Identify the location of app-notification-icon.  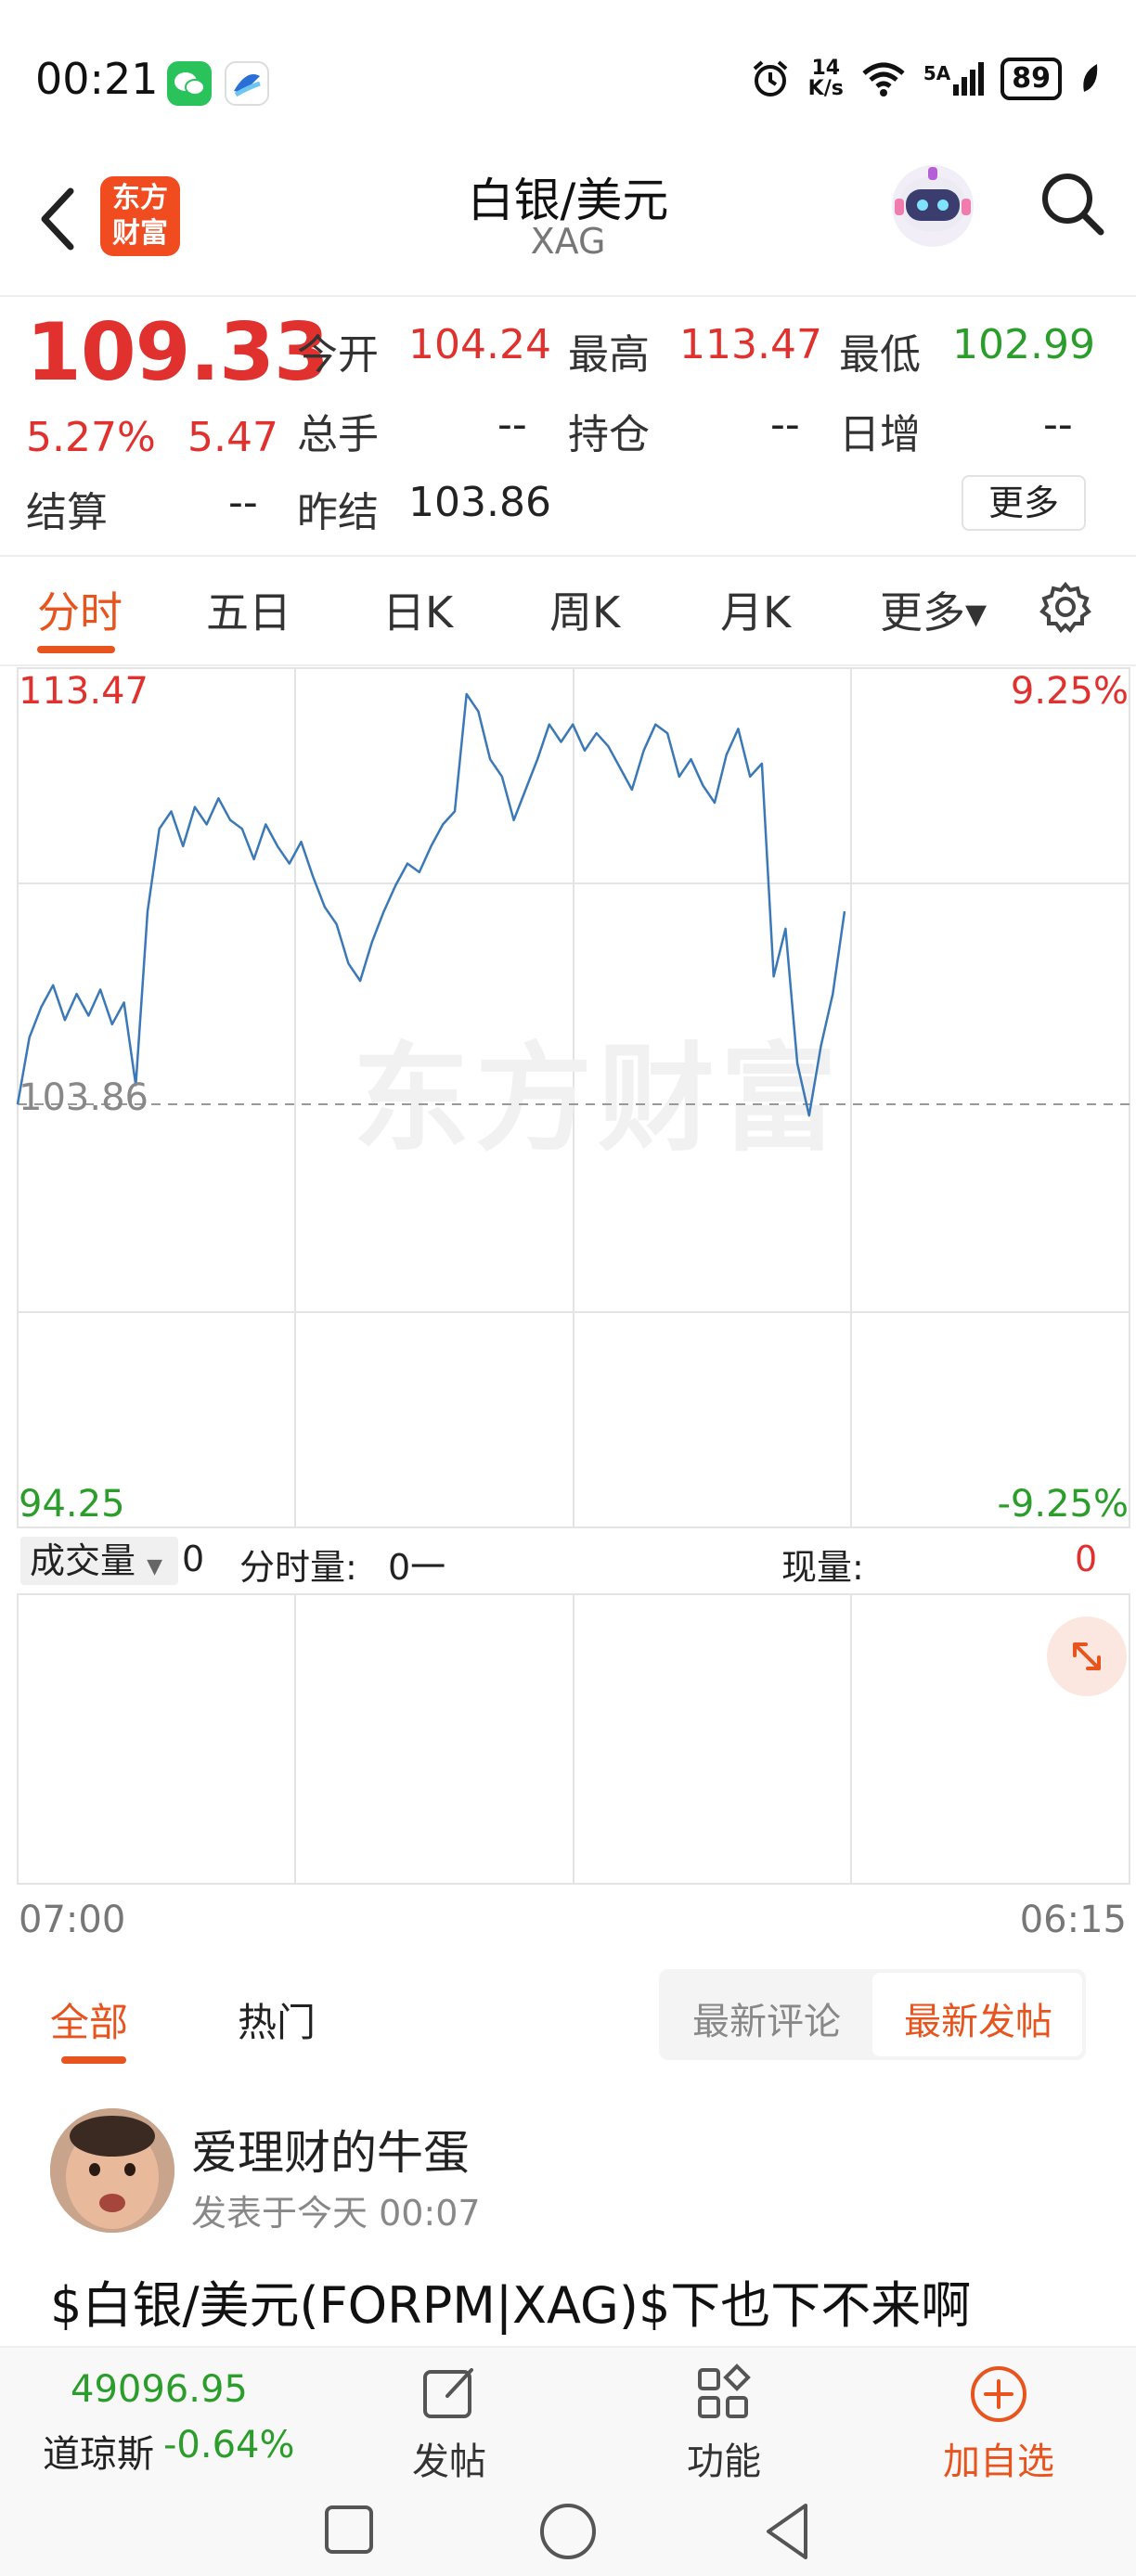
(247, 84).